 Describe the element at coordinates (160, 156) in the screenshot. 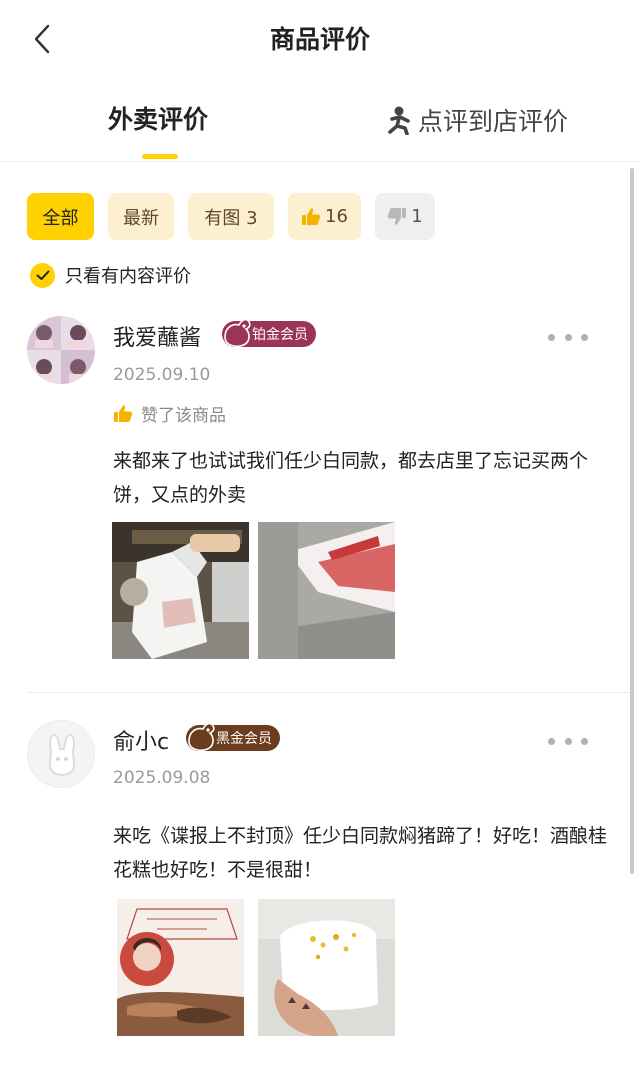

I see `active-tab-indicator` at that location.